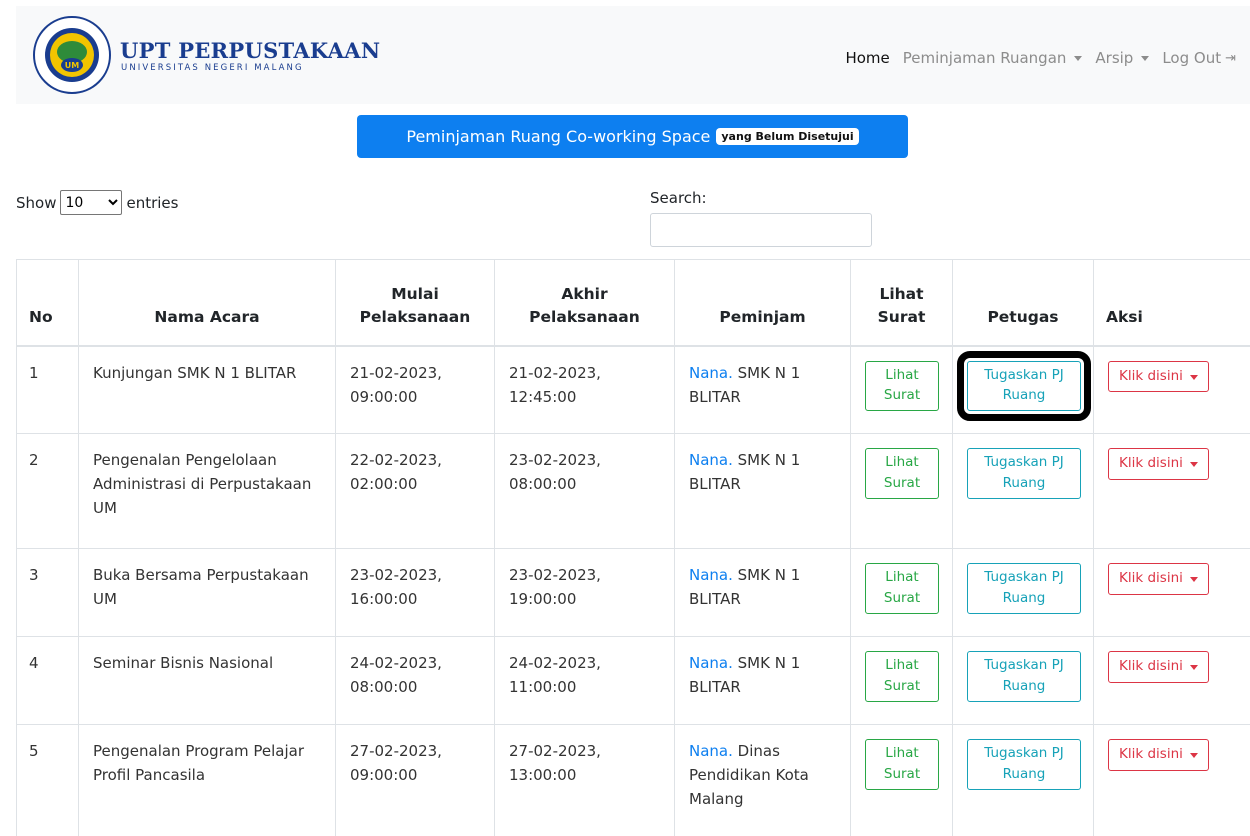  I want to click on search-input, so click(761, 230).